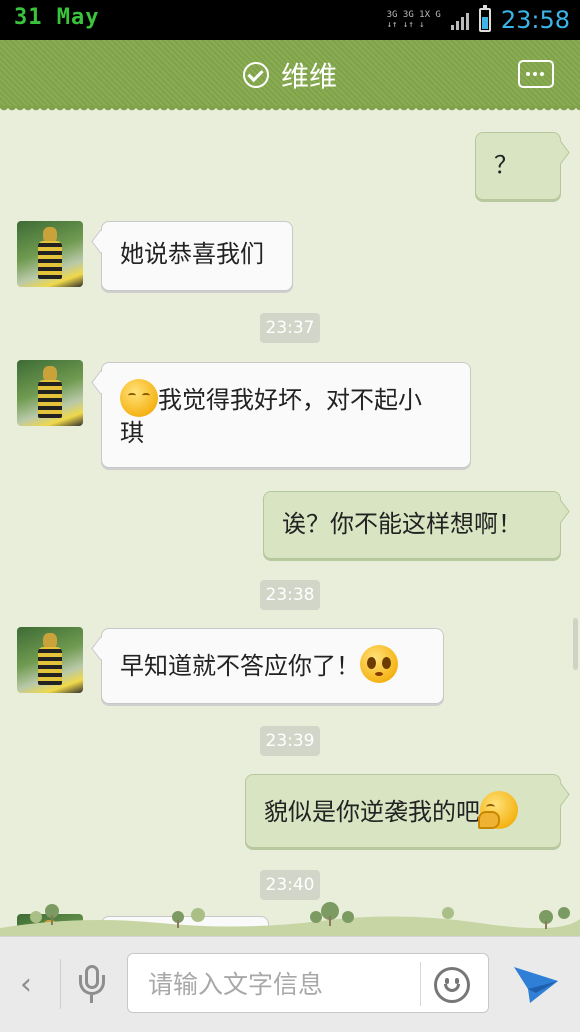 The height and width of the screenshot is (1032, 580). What do you see at coordinates (536, 74) in the screenshot?
I see `more-options-button` at bounding box center [536, 74].